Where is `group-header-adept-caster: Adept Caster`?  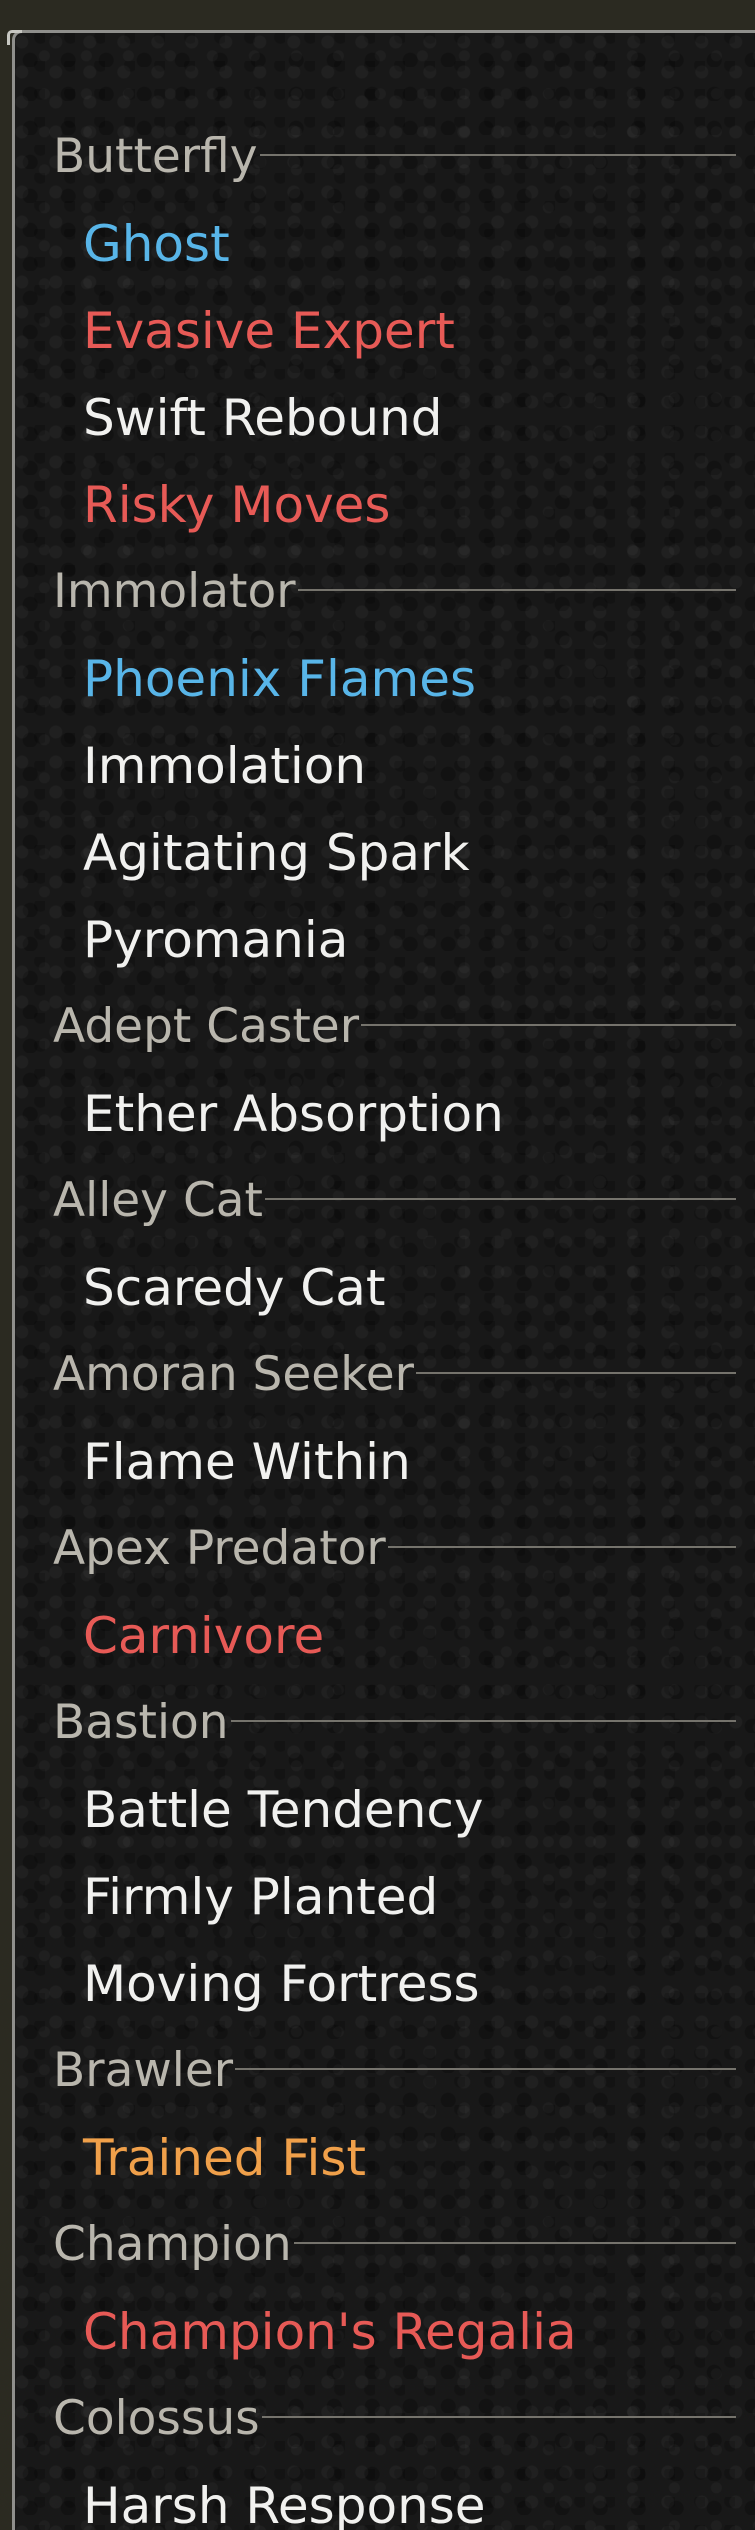
group-header-adept-caster: Adept Caster is located at coordinates (385, 1026).